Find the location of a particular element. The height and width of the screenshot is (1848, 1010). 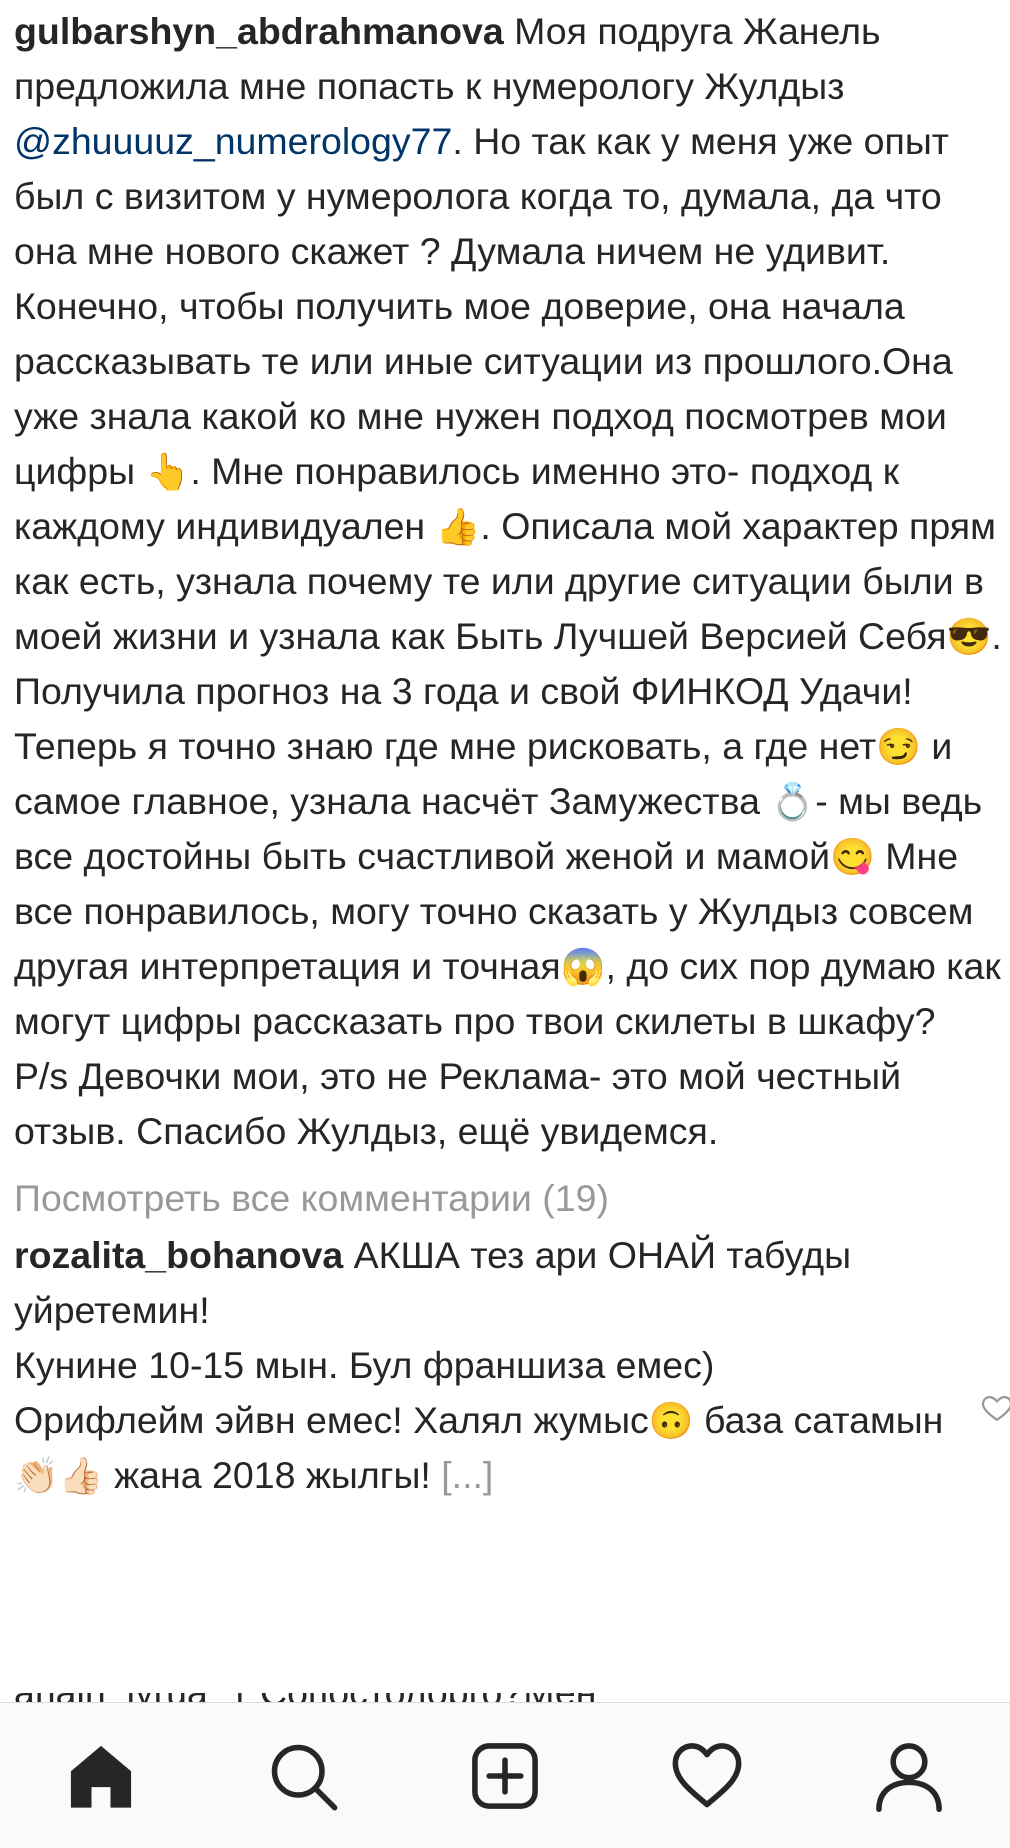

new-post-icon is located at coordinates (505, 1775).